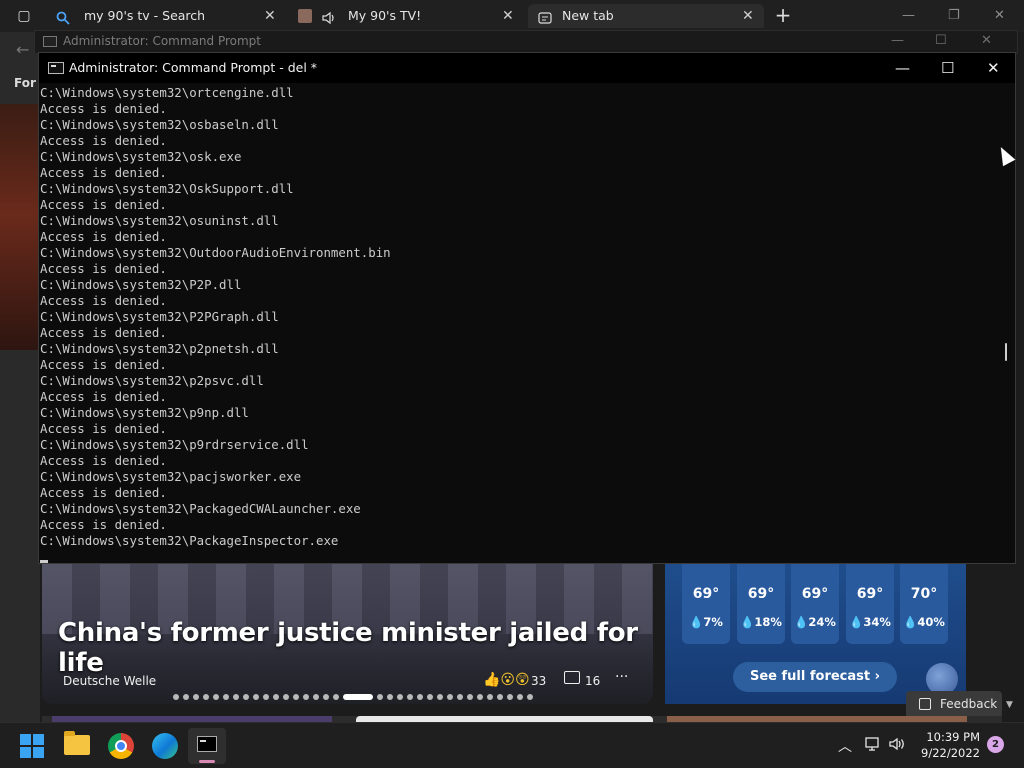 This screenshot has width=1024, height=768. Describe the element at coordinates (845, 746) in the screenshot. I see `show-hidden-icons-chevron-icon: ︿` at that location.